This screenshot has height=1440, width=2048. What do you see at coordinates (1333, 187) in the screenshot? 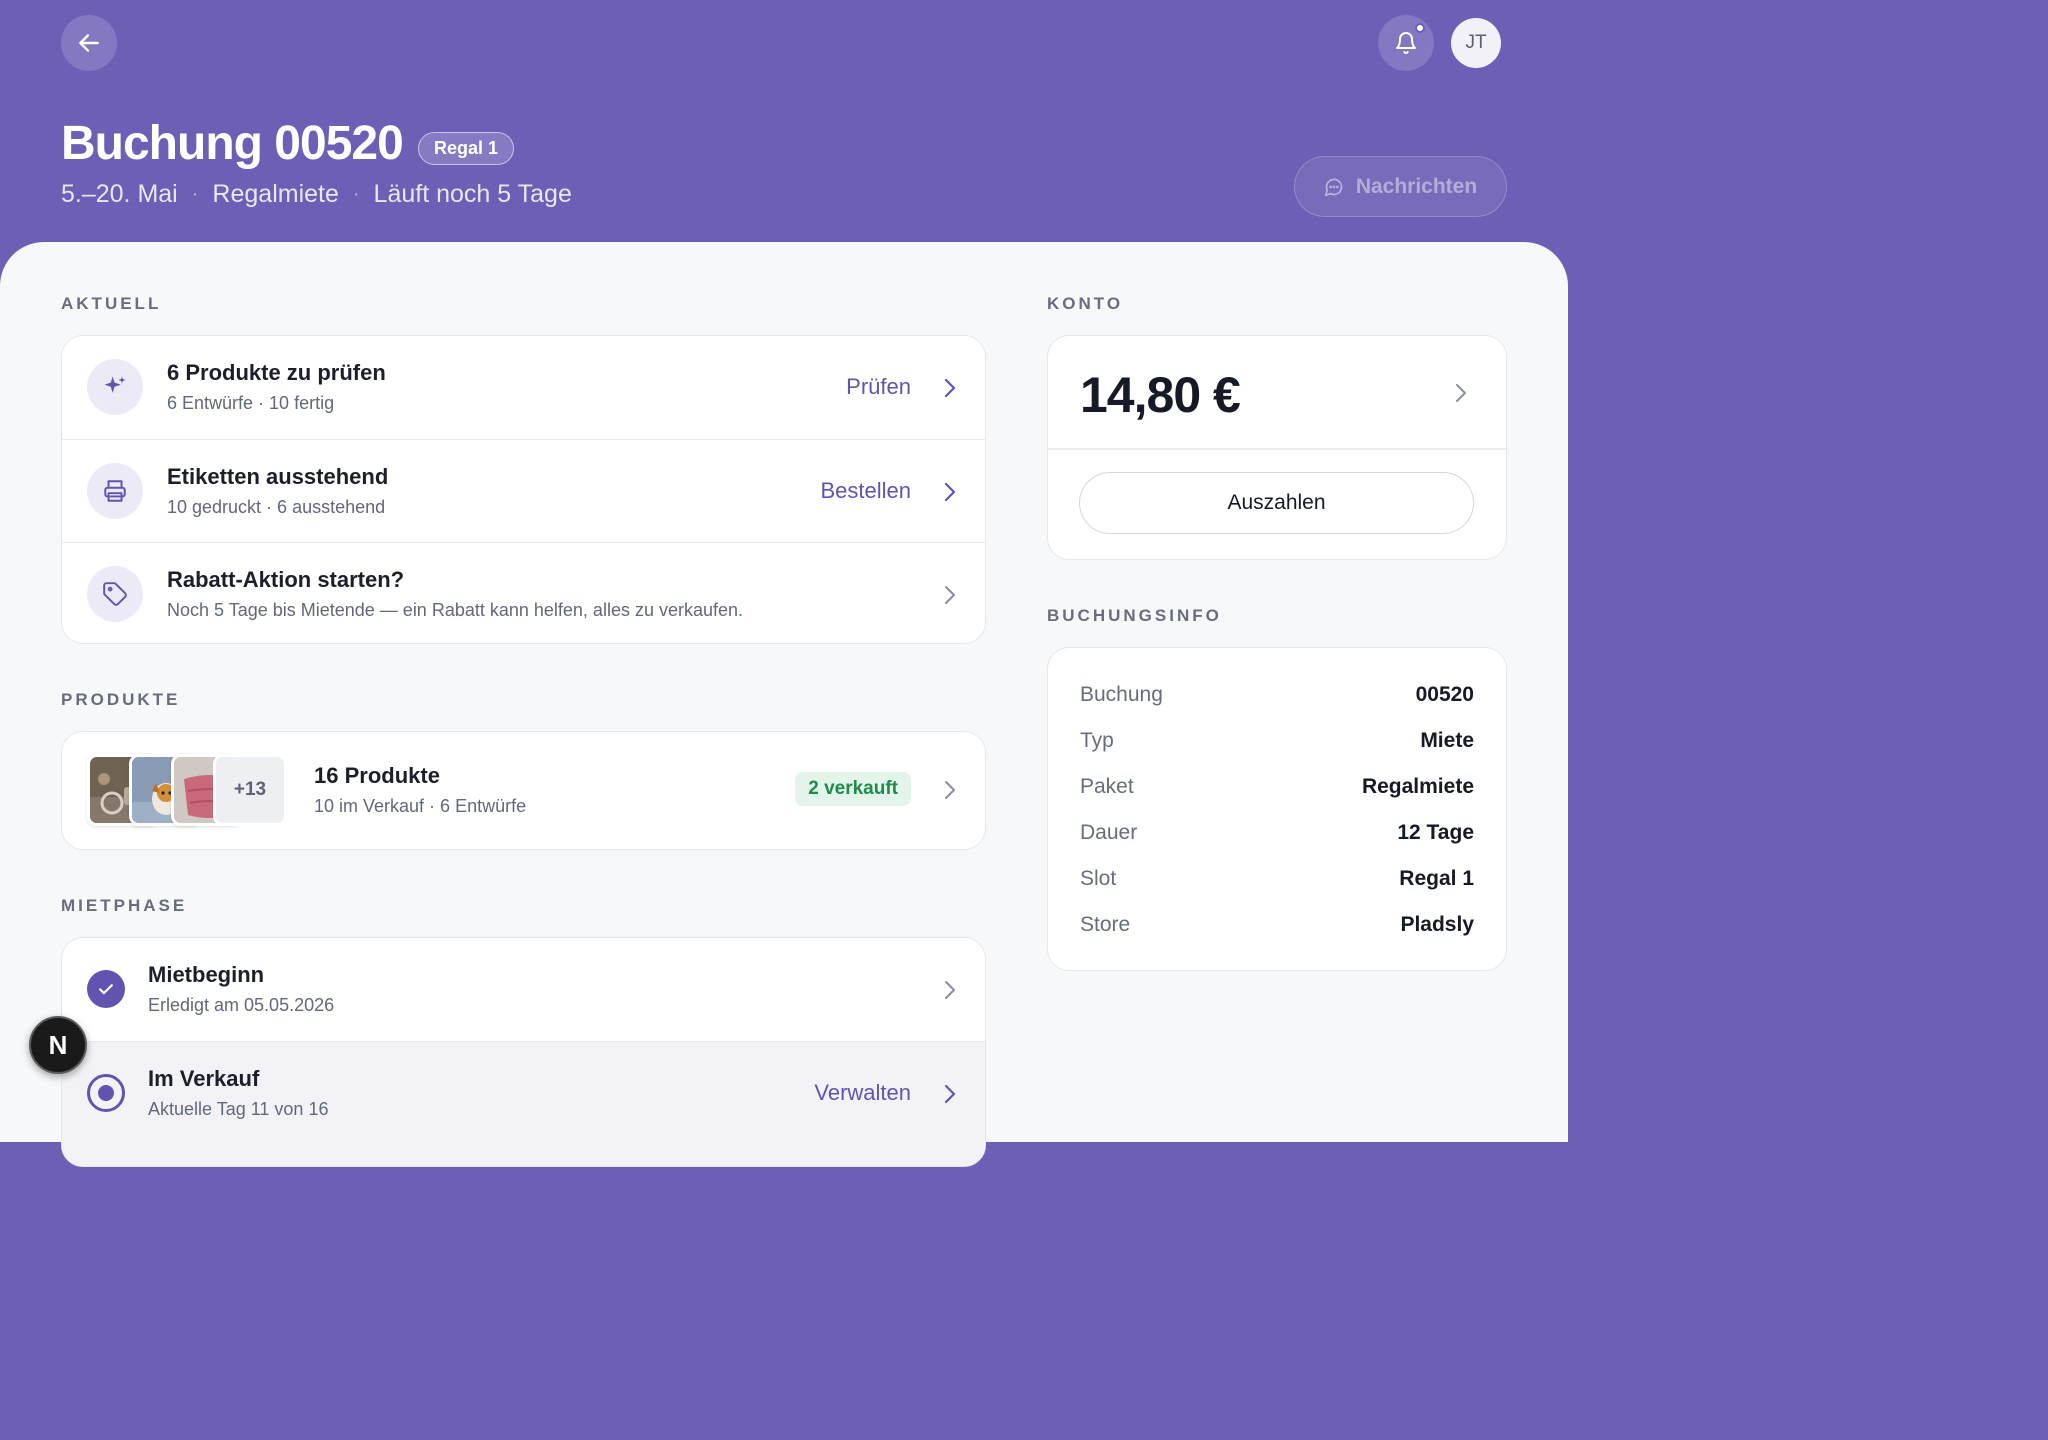
I see `chat-icon` at bounding box center [1333, 187].